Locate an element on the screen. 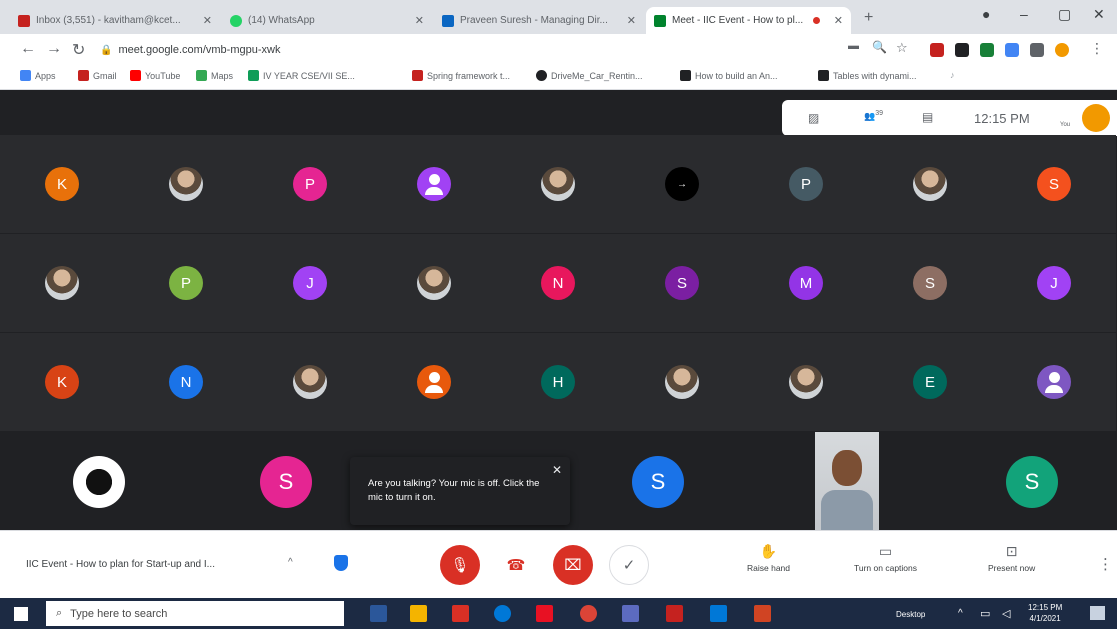  windows-start-icon is located at coordinates (21, 614).